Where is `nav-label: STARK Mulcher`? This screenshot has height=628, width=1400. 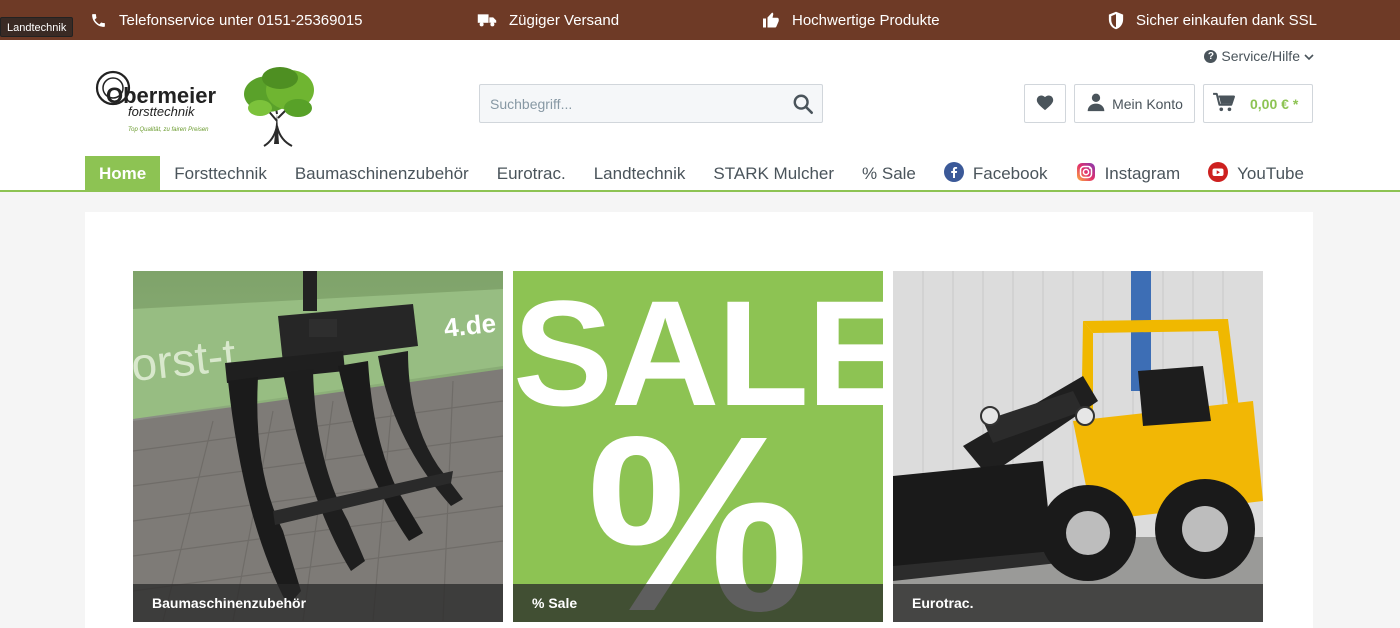
nav-label: STARK Mulcher is located at coordinates (774, 173).